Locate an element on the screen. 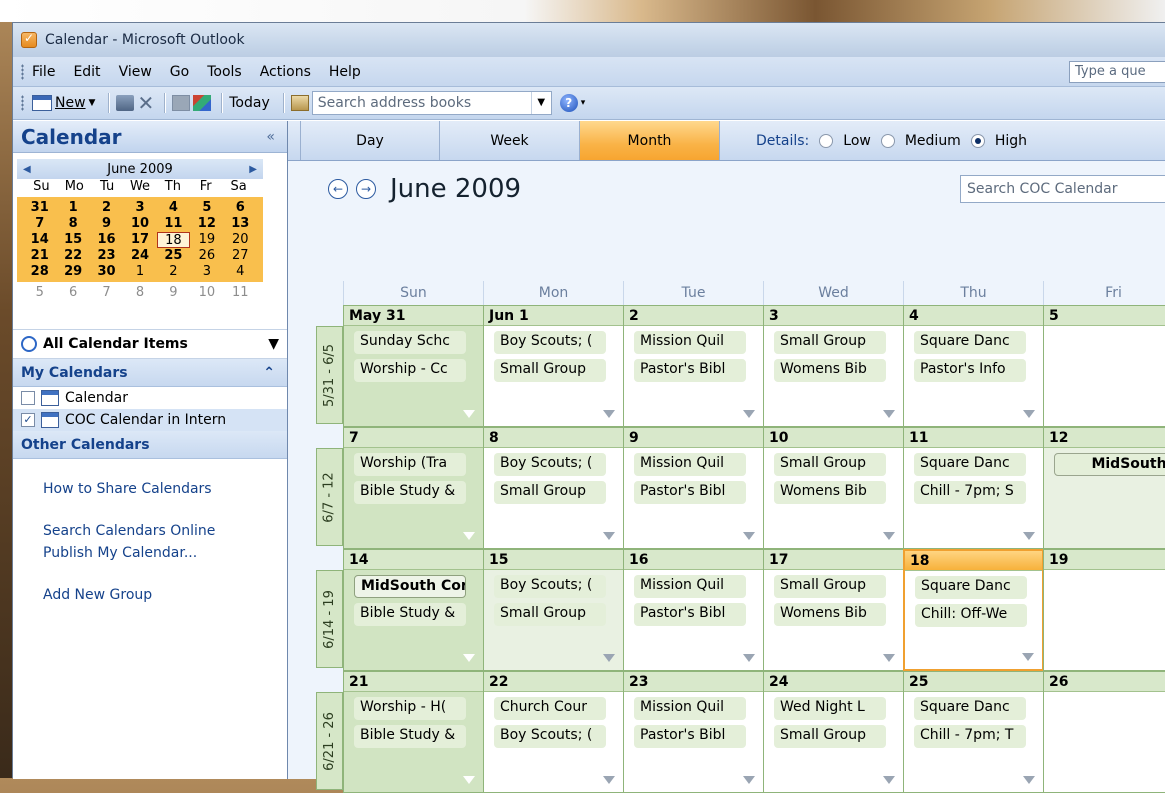  day-cell: 2 Mission Quil Pastor's Bibl is located at coordinates (693, 366).